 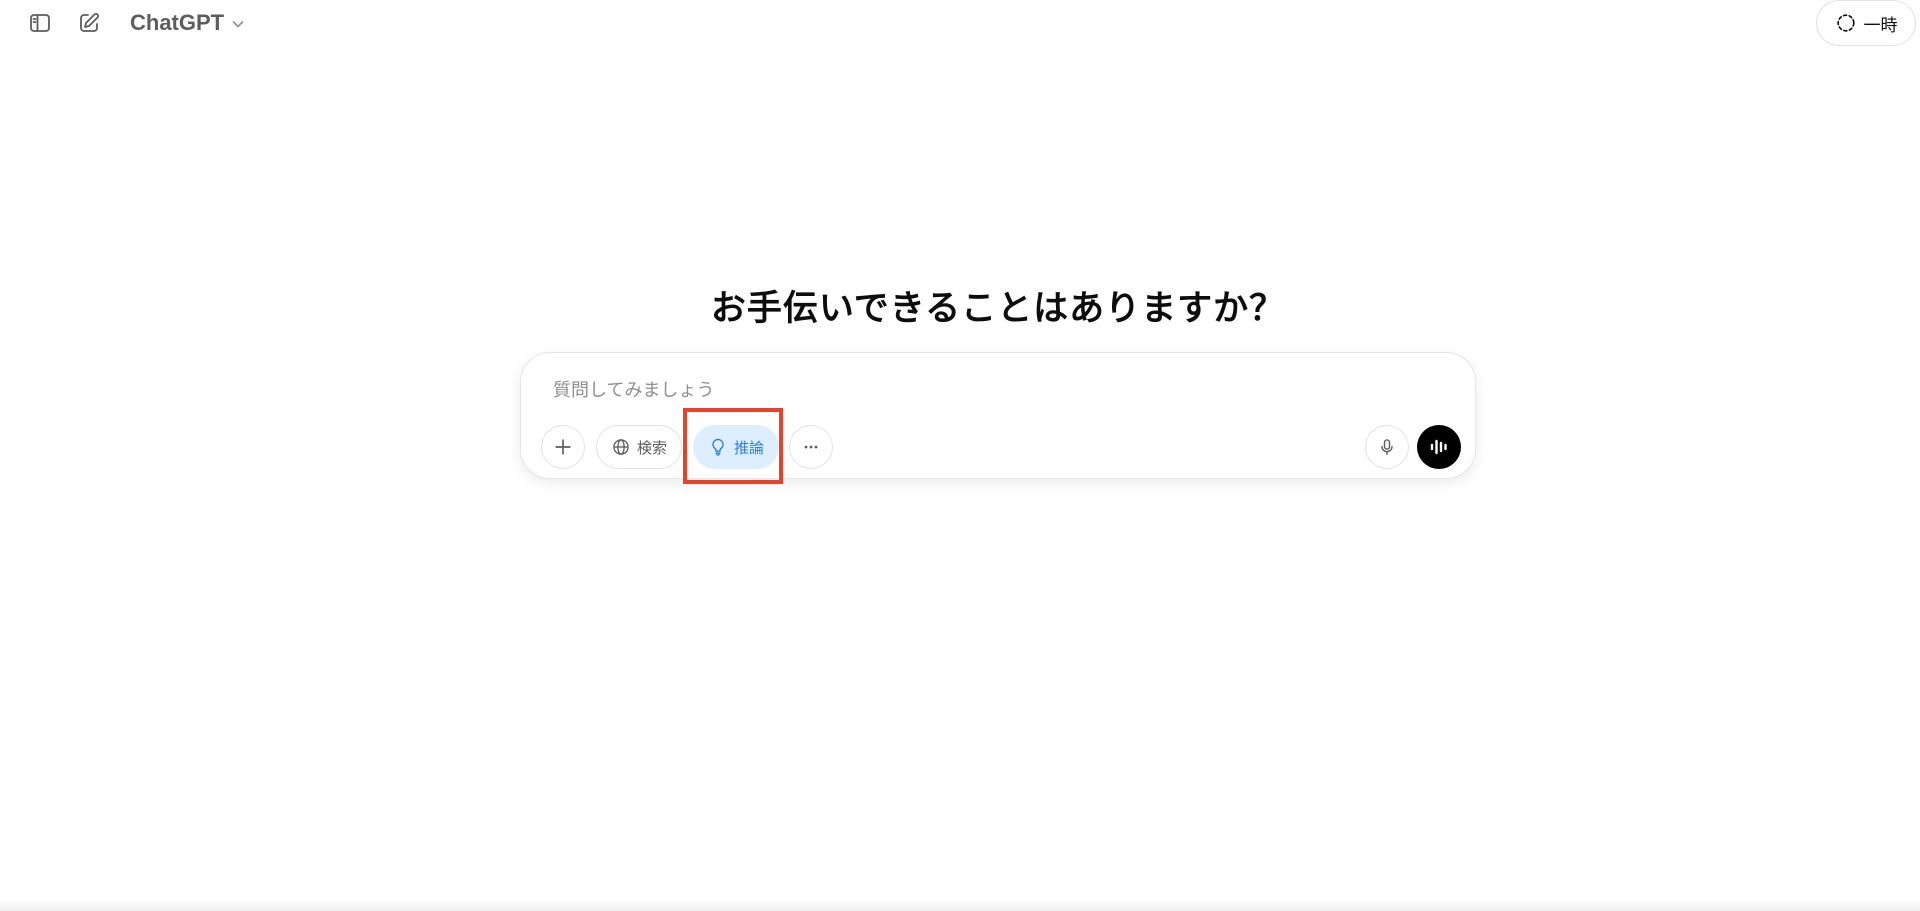 What do you see at coordinates (960, 23) in the screenshot?
I see `top-header: ChatGPT 一時` at bounding box center [960, 23].